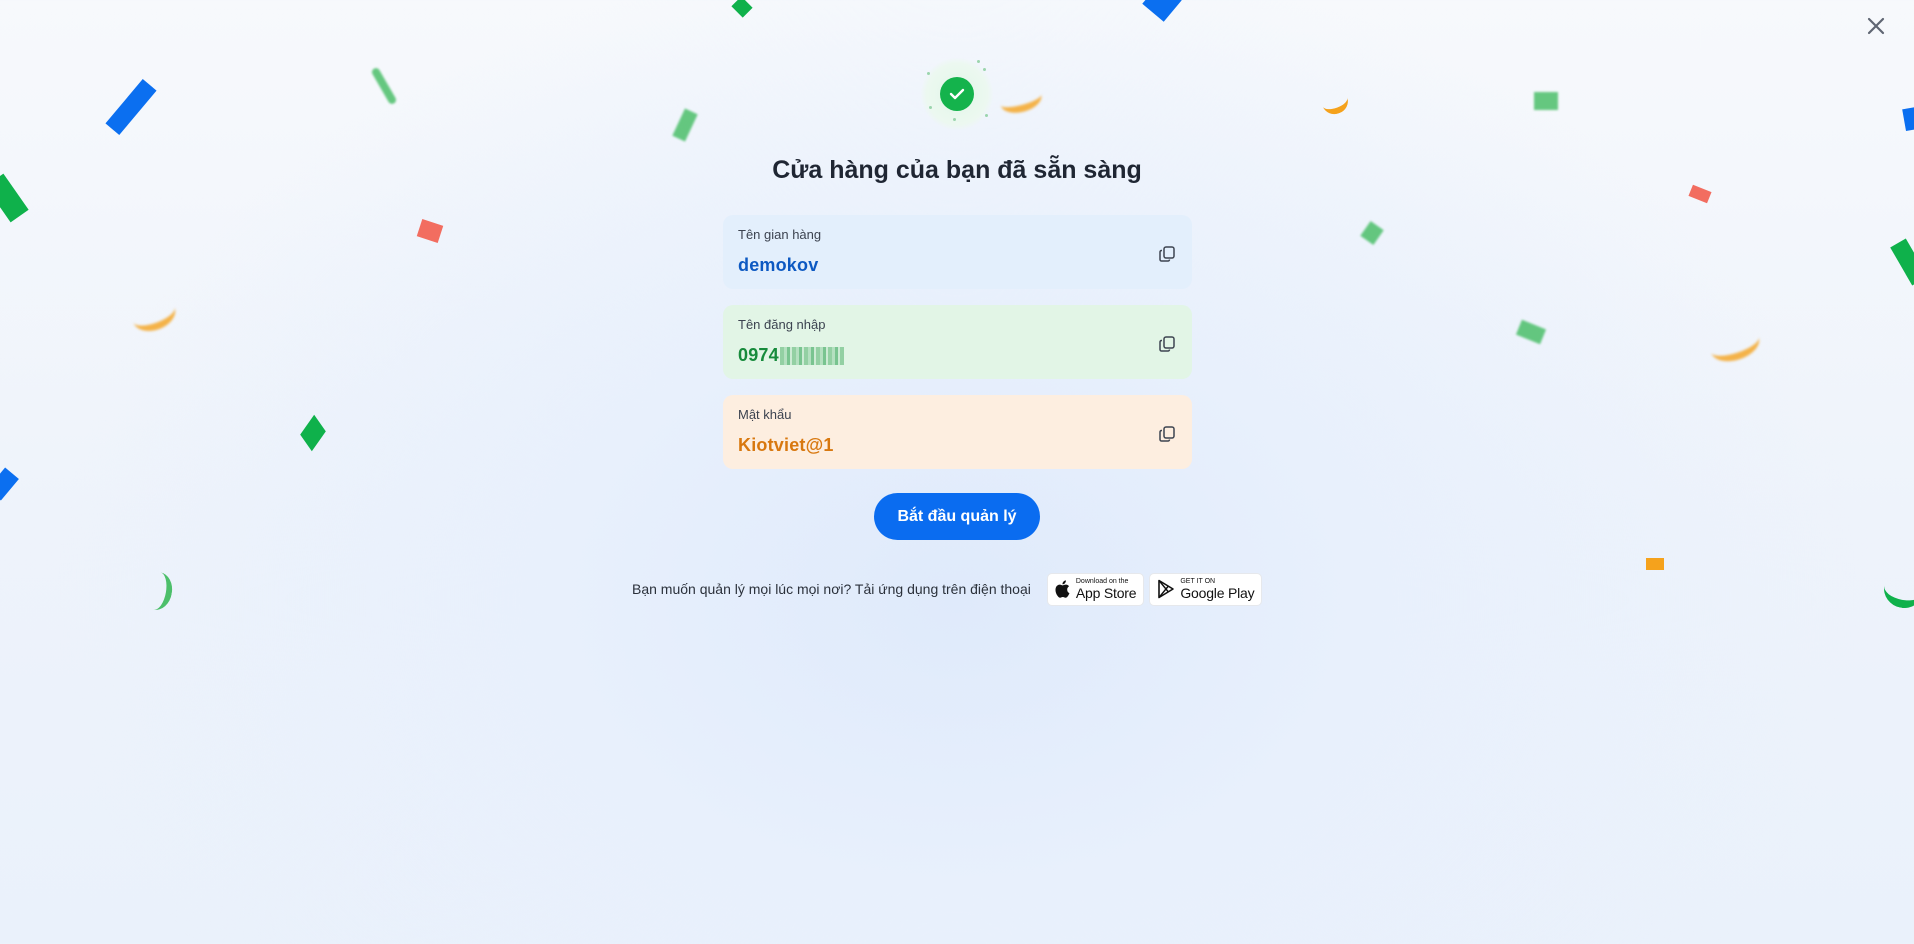 This screenshot has height=944, width=1914. I want to click on store-name-value: demokov, so click(778, 265).